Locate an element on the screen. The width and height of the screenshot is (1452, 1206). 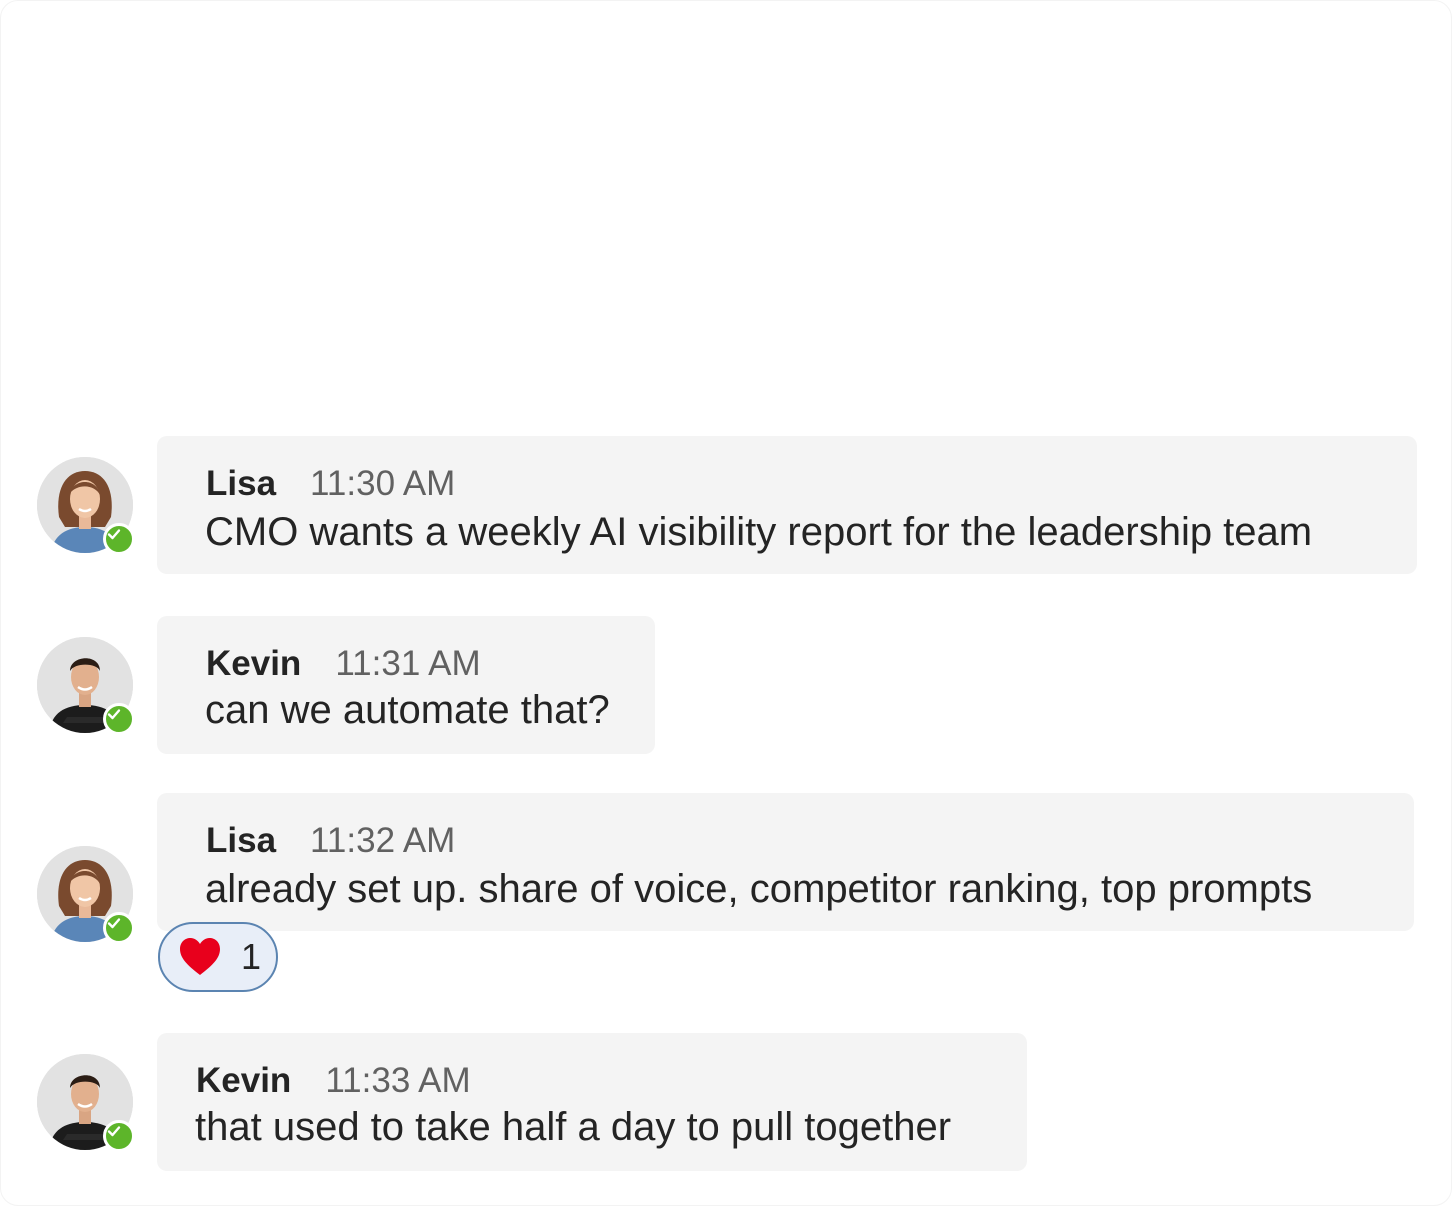
message-text: can we automate that? is located at coordinates (407, 710).